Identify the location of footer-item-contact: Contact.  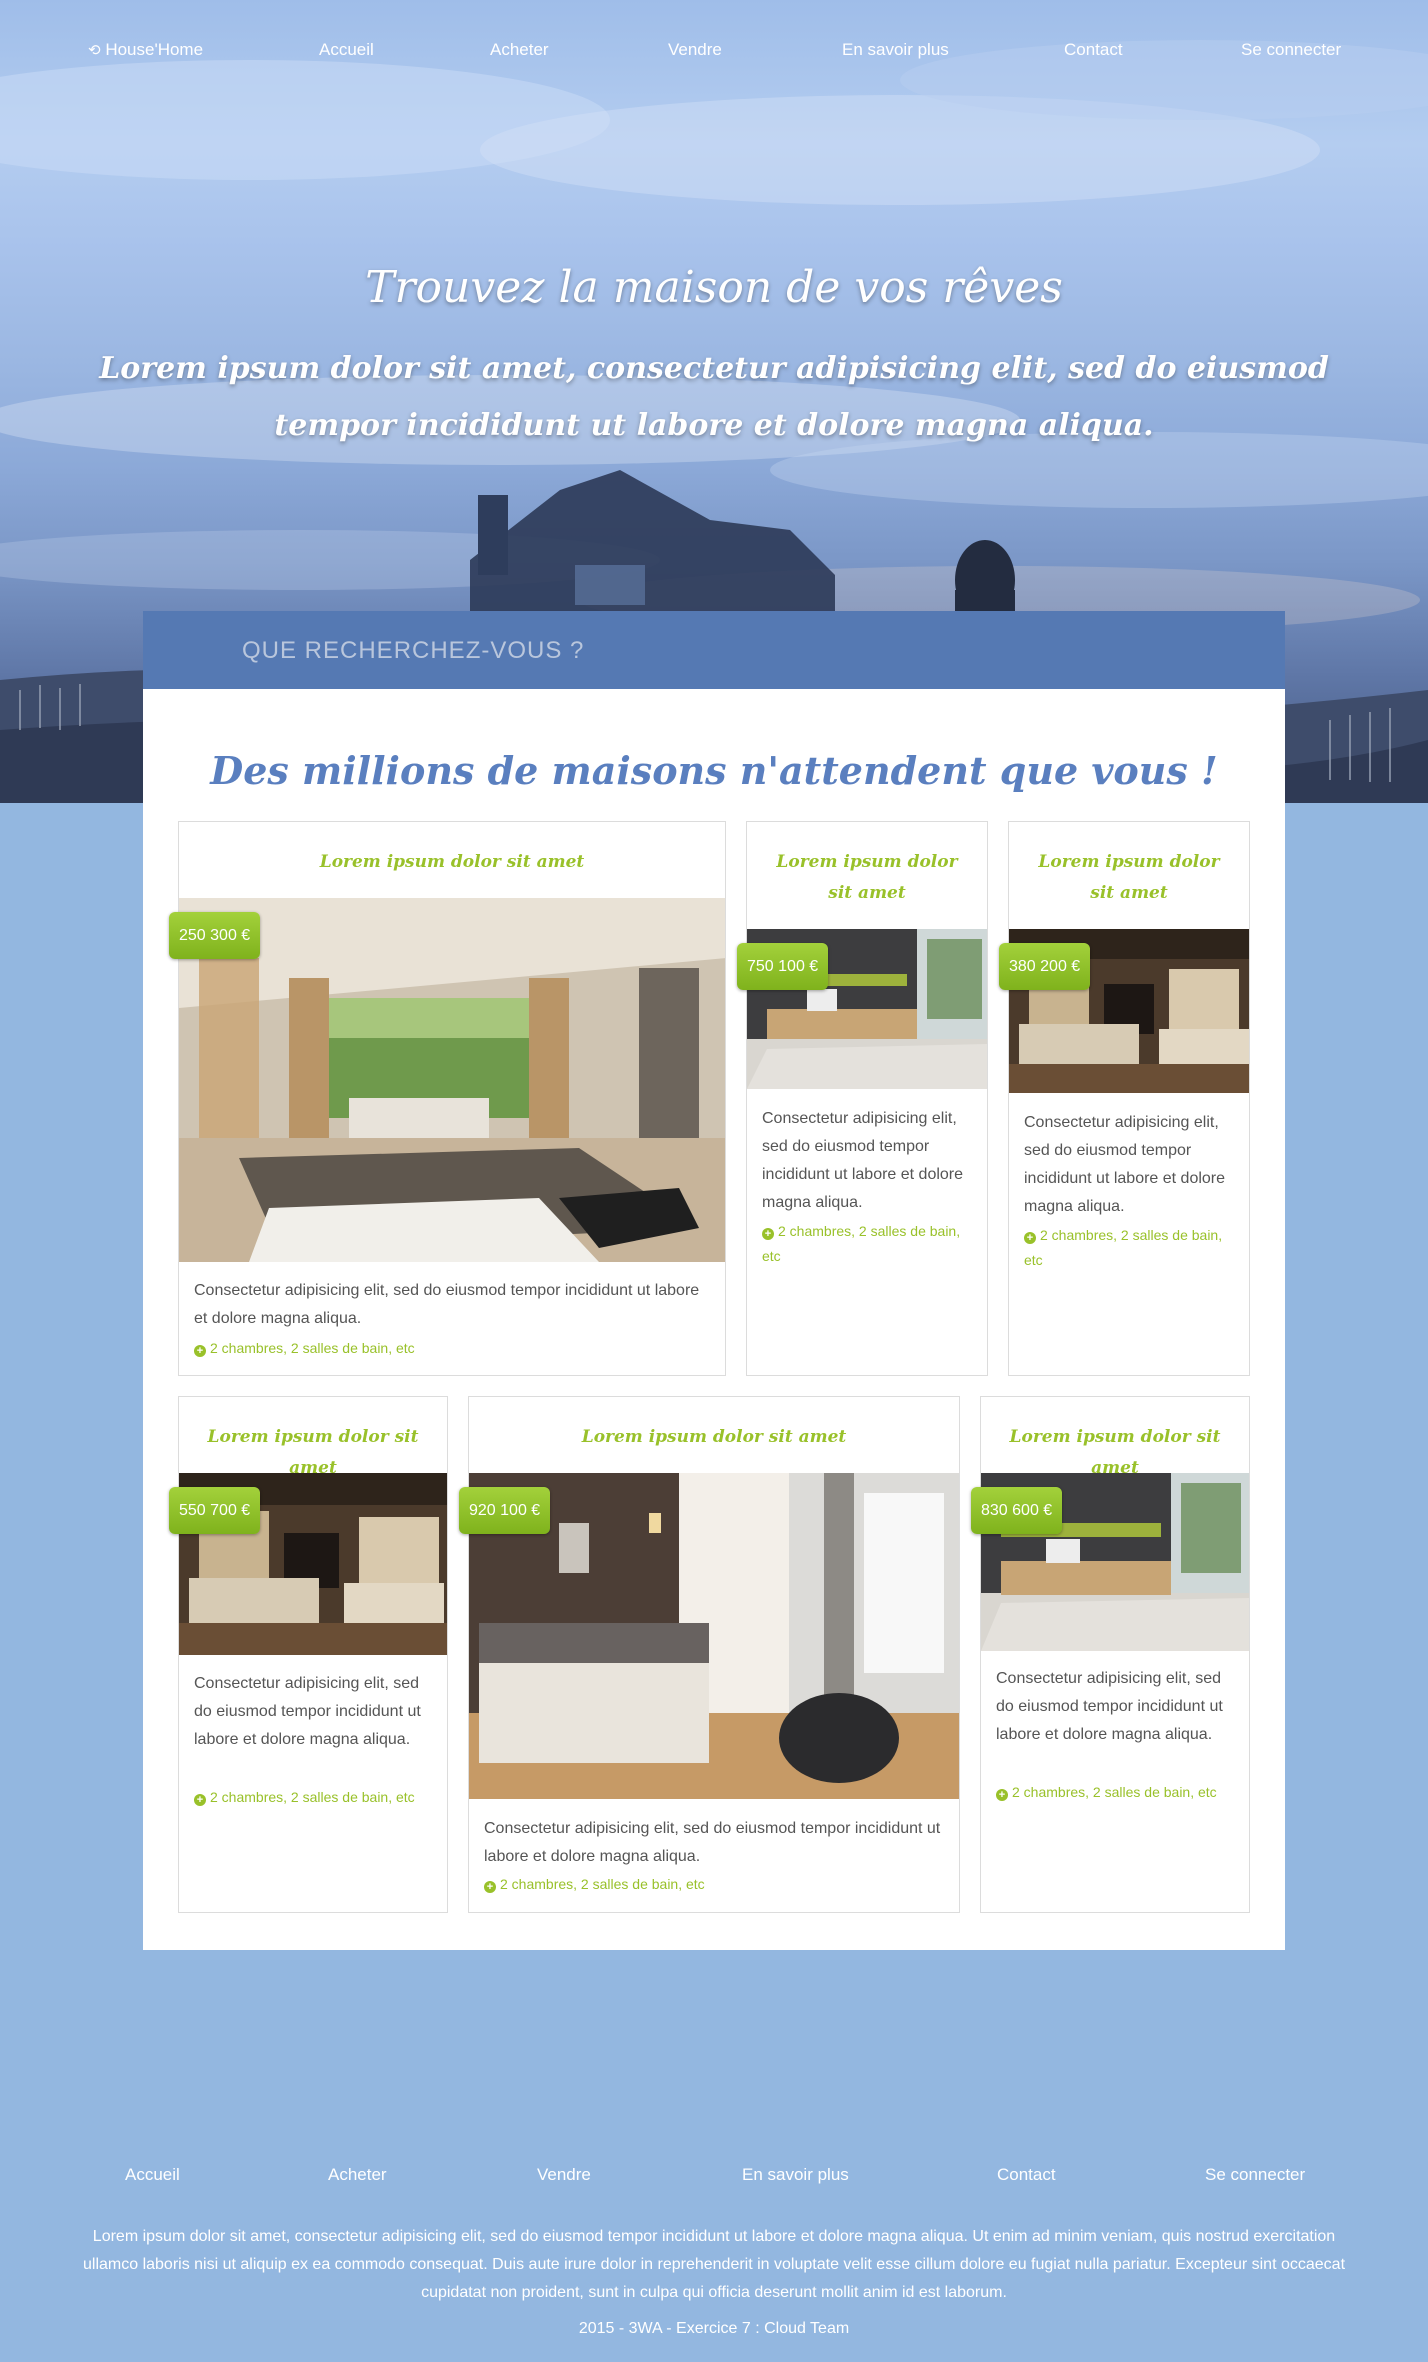
(1026, 2175).